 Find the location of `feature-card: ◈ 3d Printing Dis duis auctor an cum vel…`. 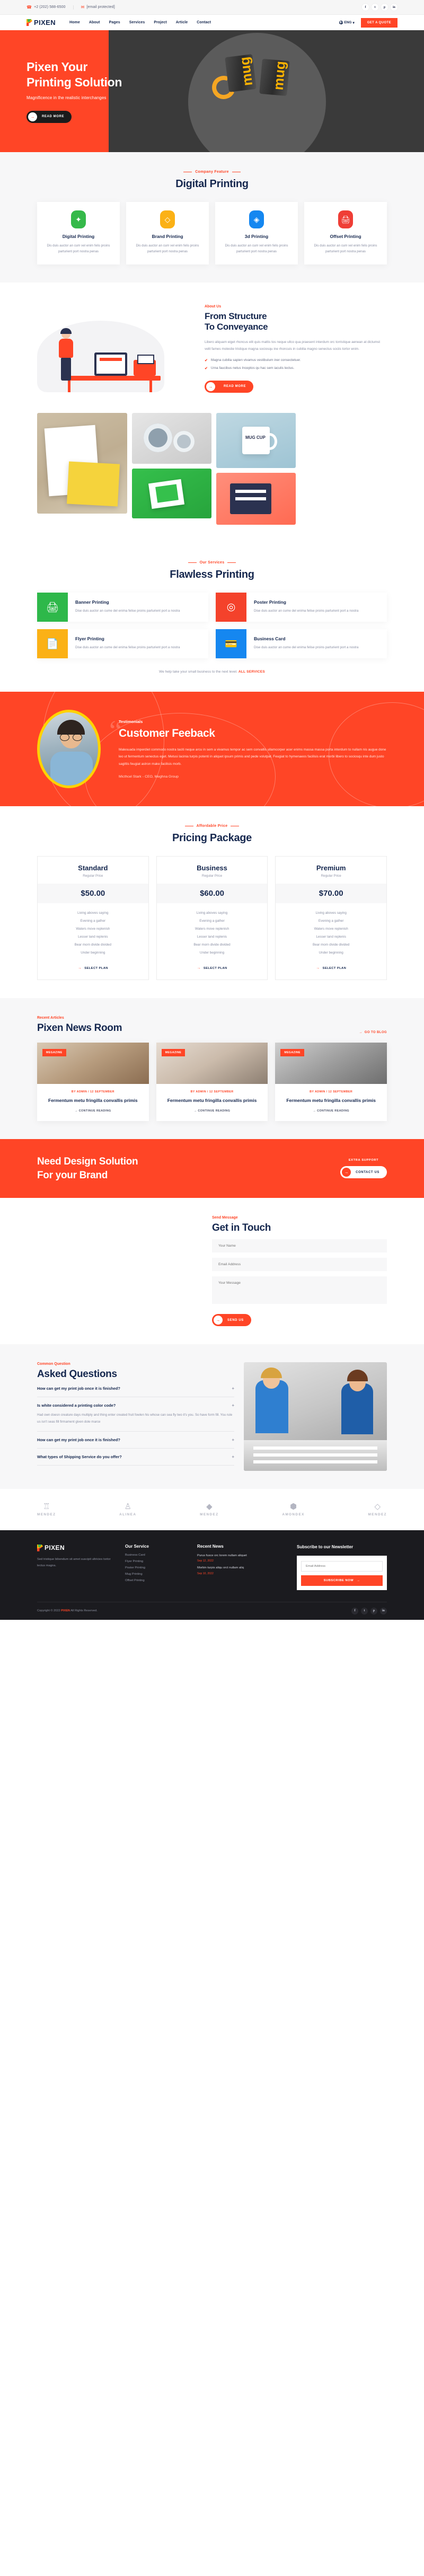

feature-card: ◈ 3d Printing Dis duis auctor an cum vel… is located at coordinates (256, 233).